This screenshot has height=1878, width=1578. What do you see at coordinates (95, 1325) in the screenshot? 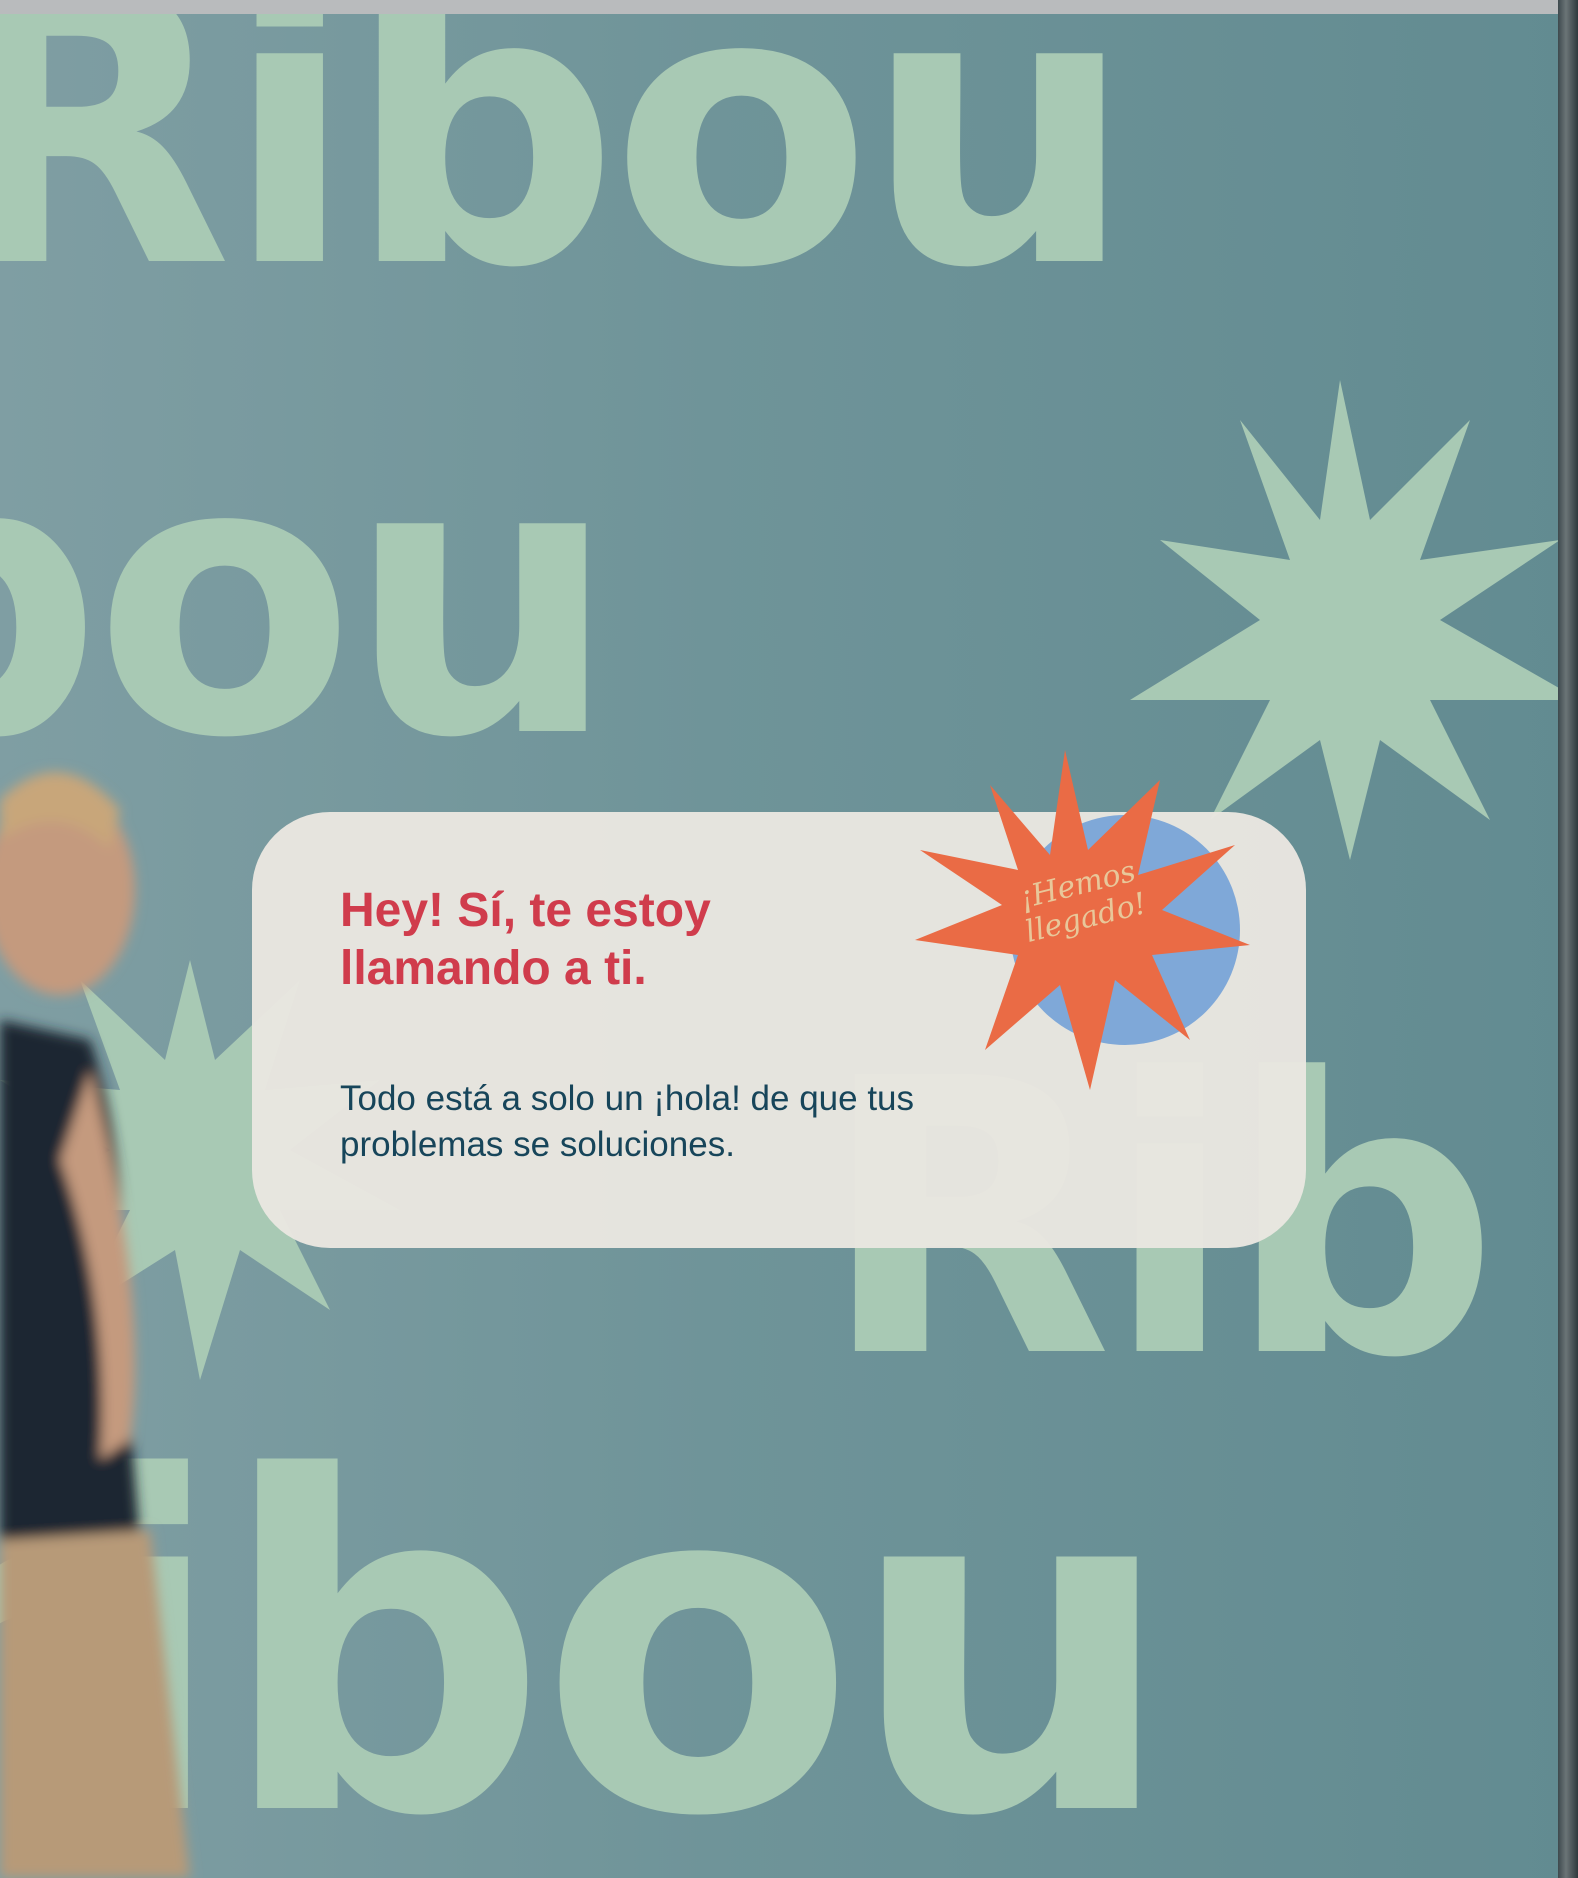
I see `passerby-figure` at bounding box center [95, 1325].